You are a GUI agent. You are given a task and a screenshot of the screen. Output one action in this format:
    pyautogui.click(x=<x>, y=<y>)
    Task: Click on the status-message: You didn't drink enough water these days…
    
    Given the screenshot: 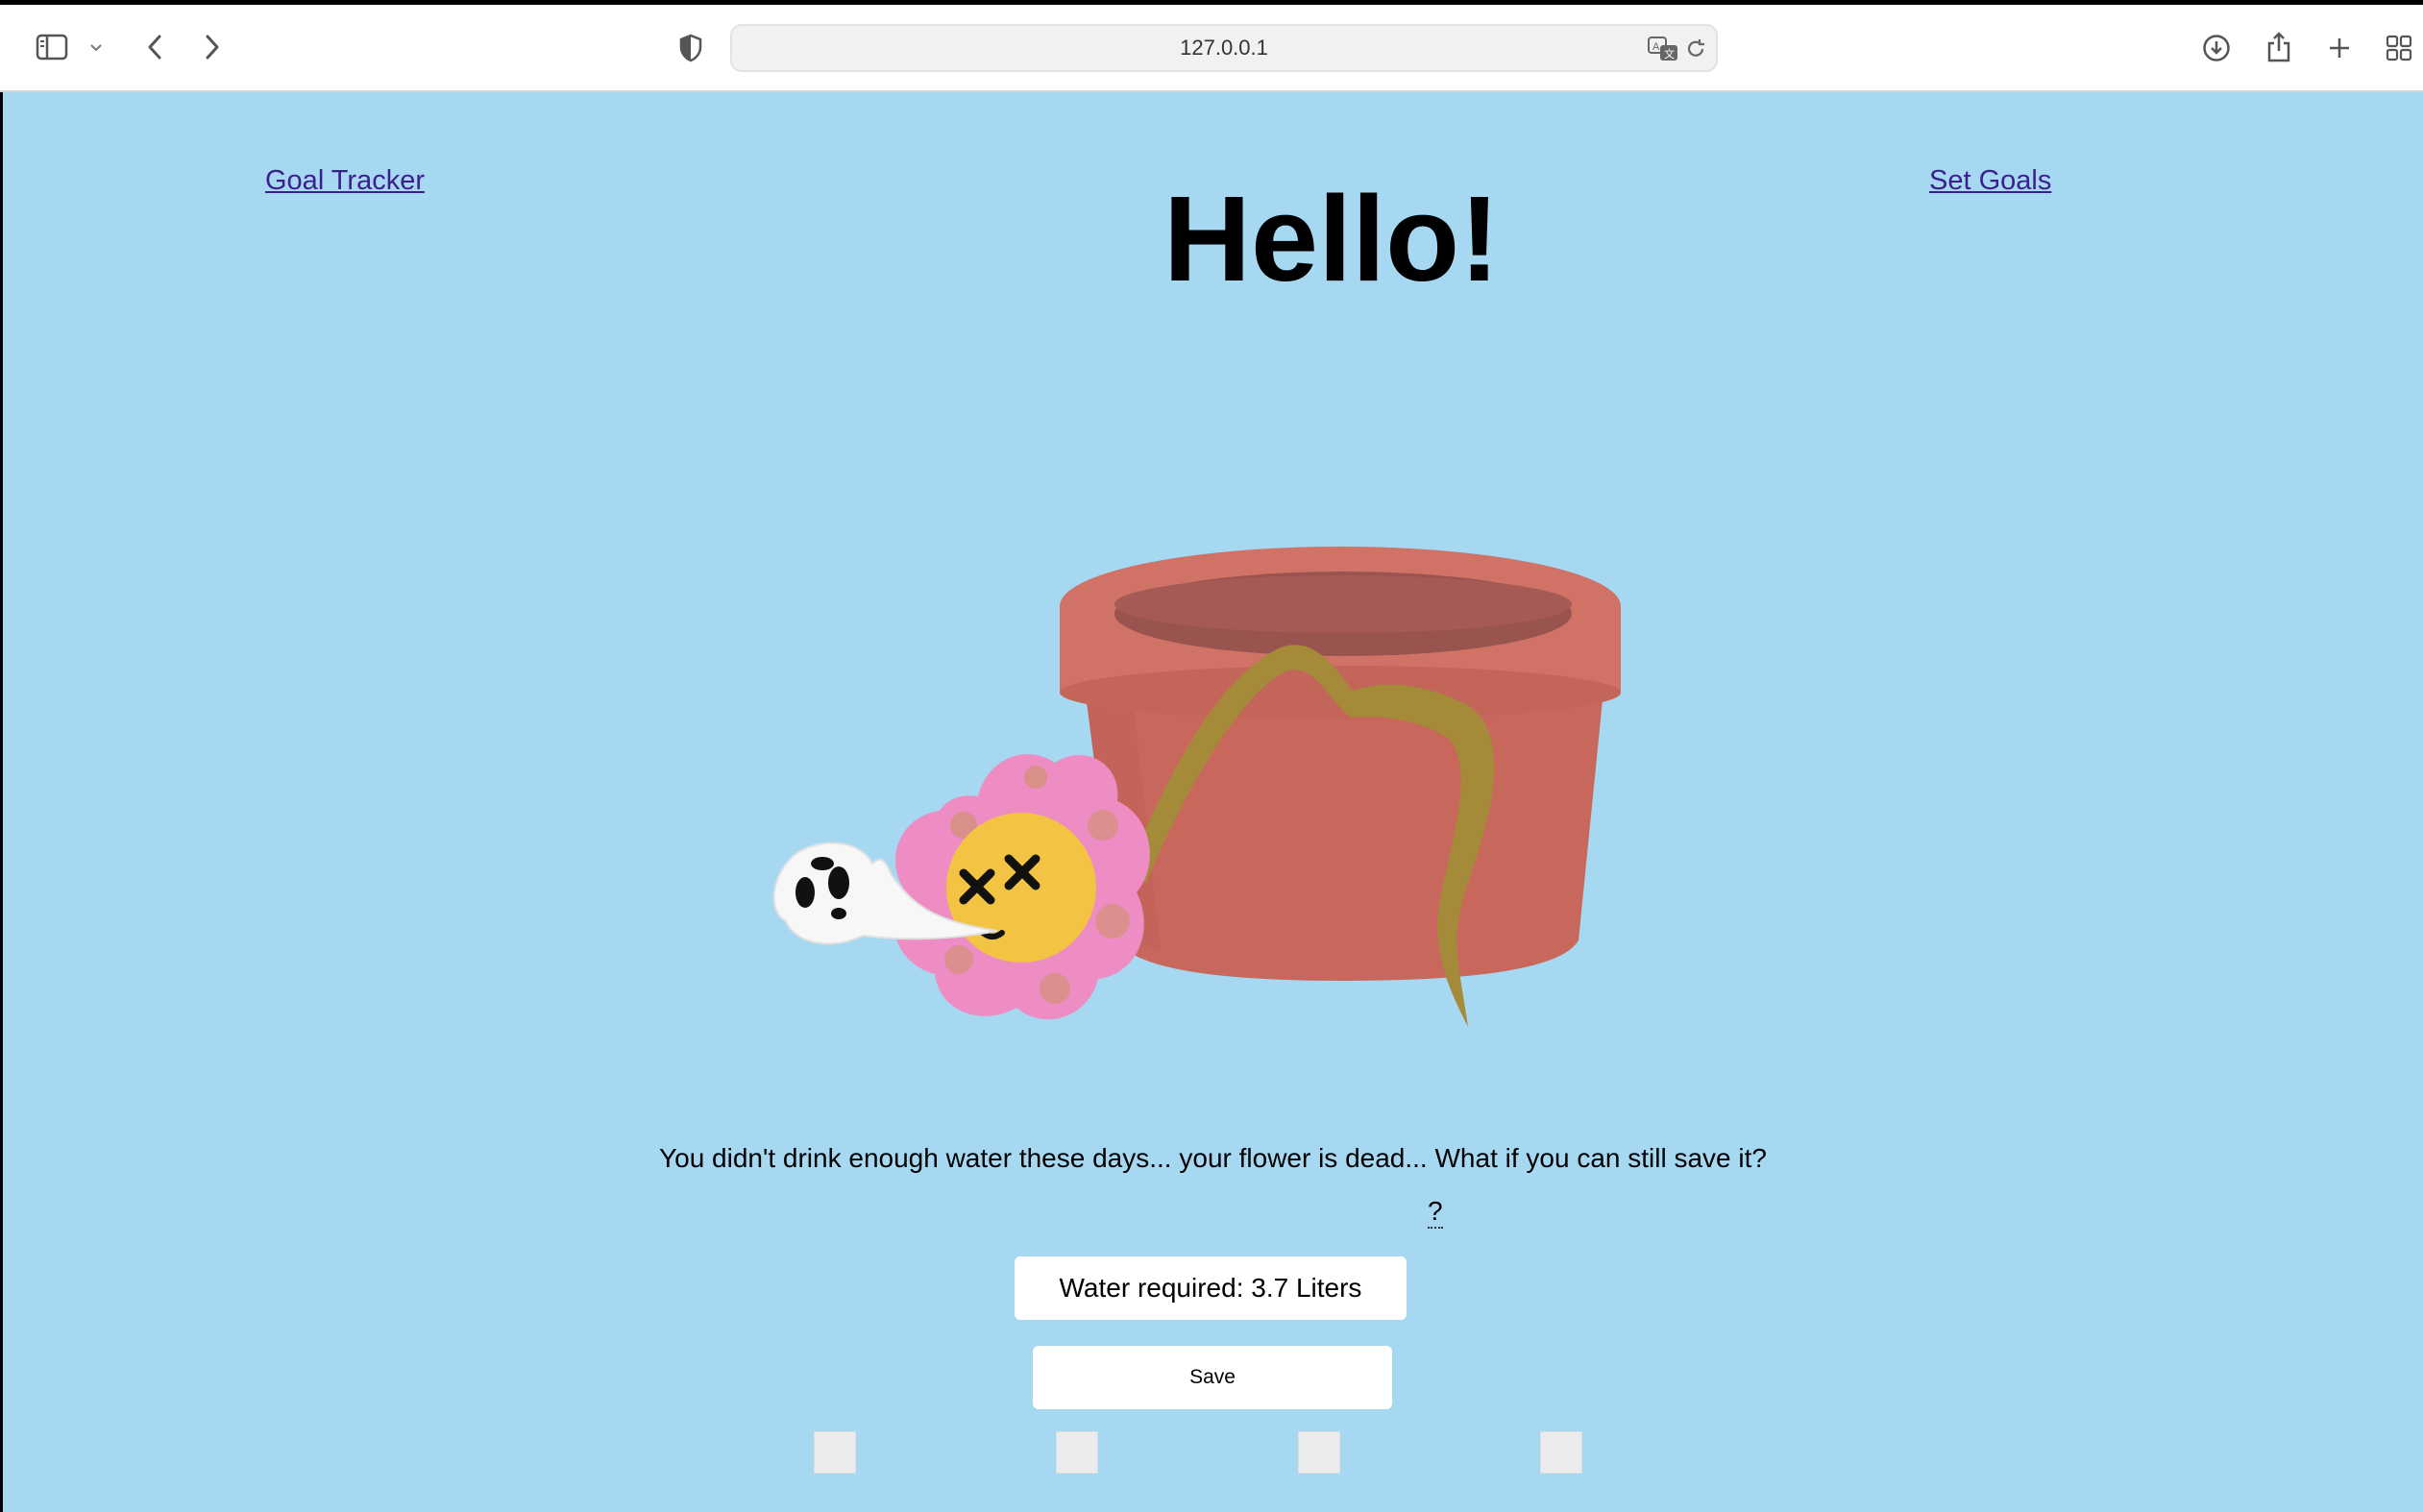 What is the action you would take?
    pyautogui.click(x=1213, y=1158)
    